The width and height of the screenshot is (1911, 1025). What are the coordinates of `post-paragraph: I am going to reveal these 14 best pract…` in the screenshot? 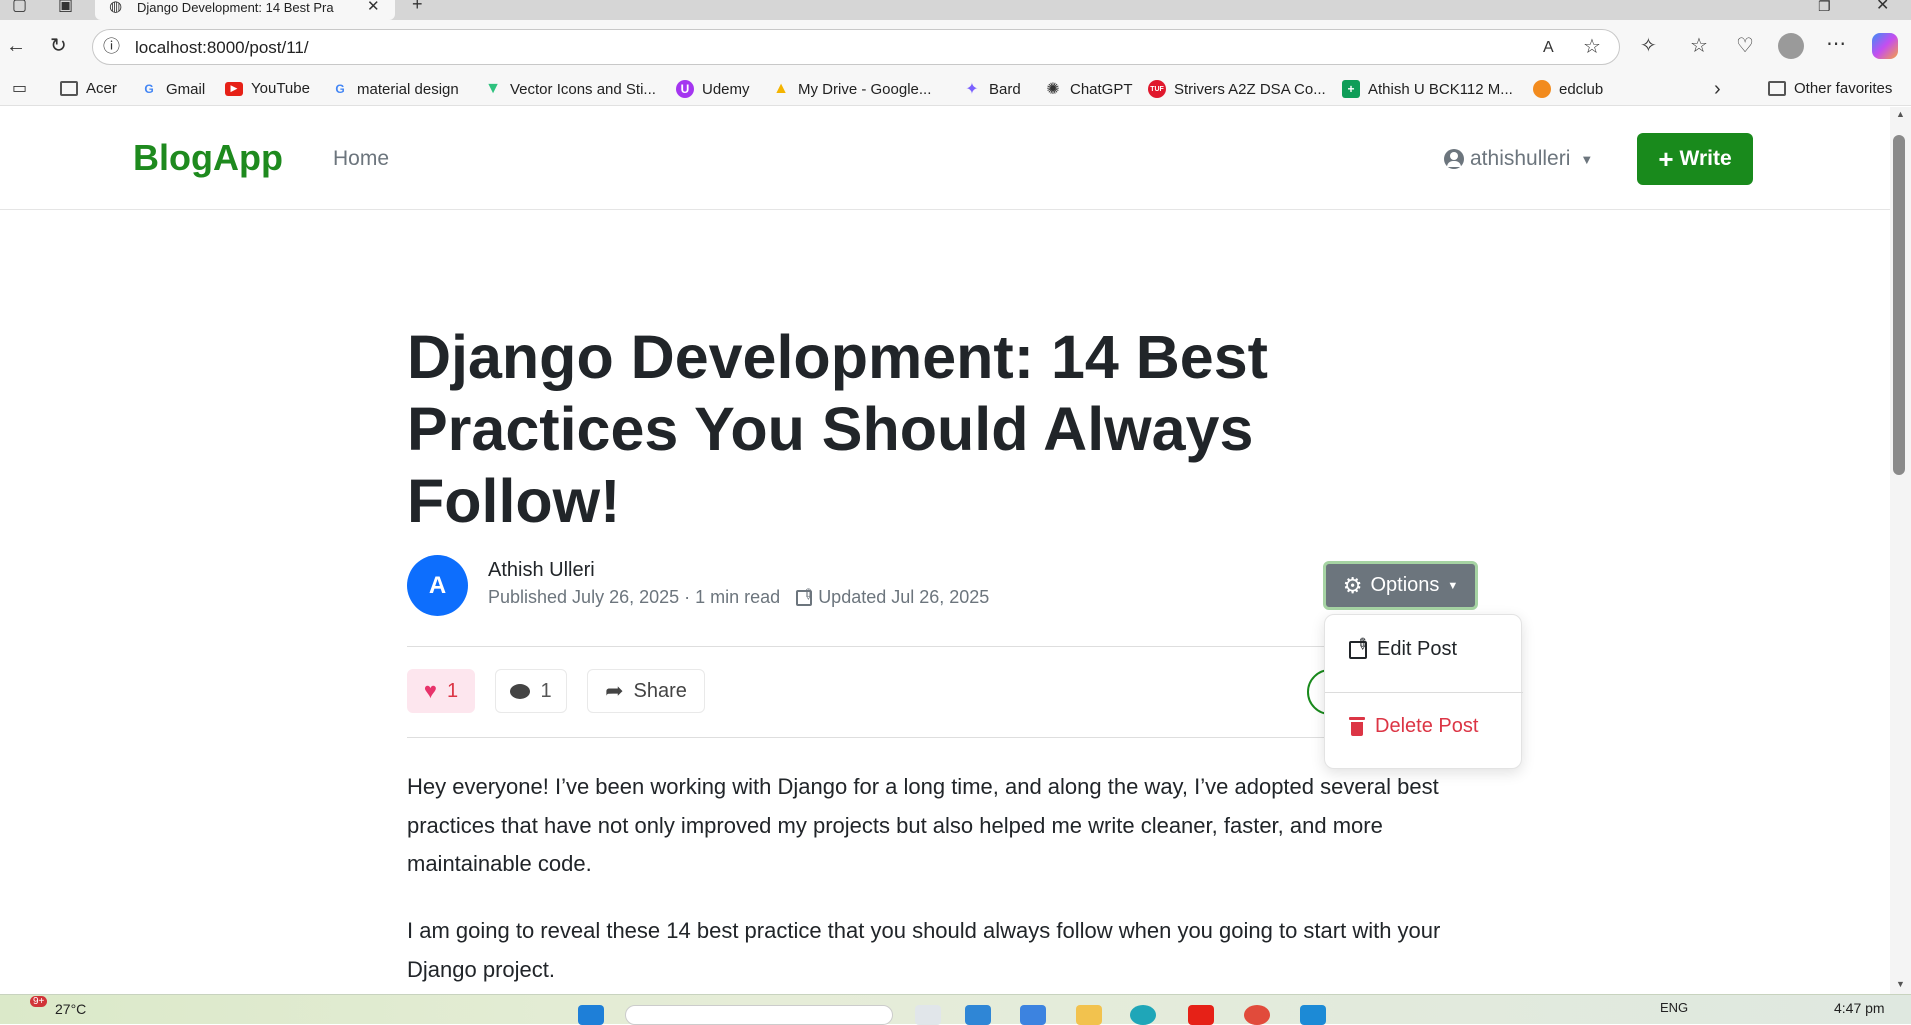 It's located at (924, 950).